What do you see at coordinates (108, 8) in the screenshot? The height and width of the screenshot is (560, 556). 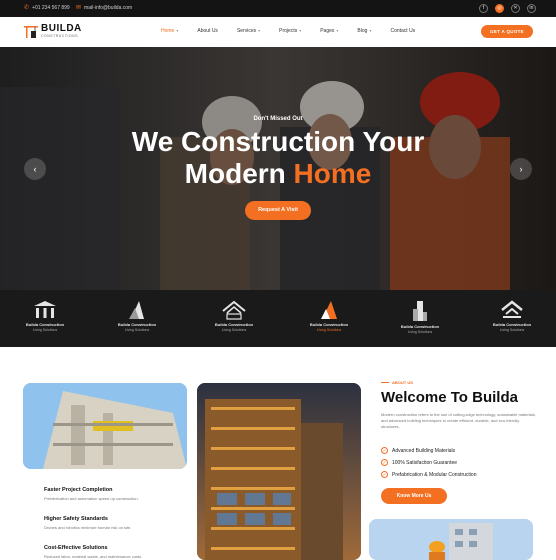 I see `email-address: mail-info@builda.com` at bounding box center [108, 8].